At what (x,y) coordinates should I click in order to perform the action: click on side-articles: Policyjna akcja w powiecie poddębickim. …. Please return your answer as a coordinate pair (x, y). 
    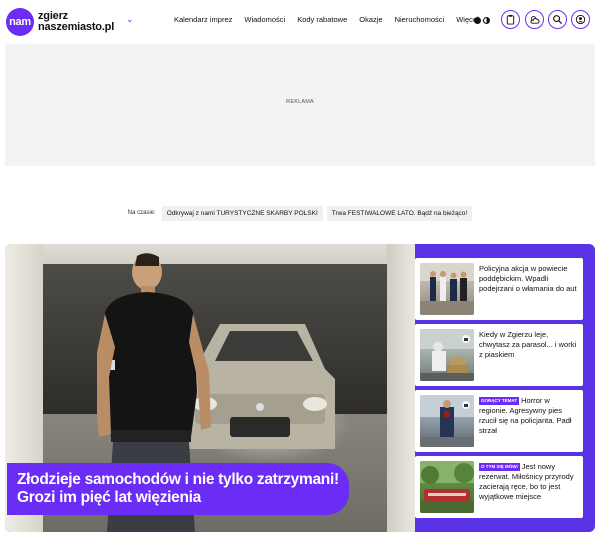
    Looking at the image, I should click on (499, 388).